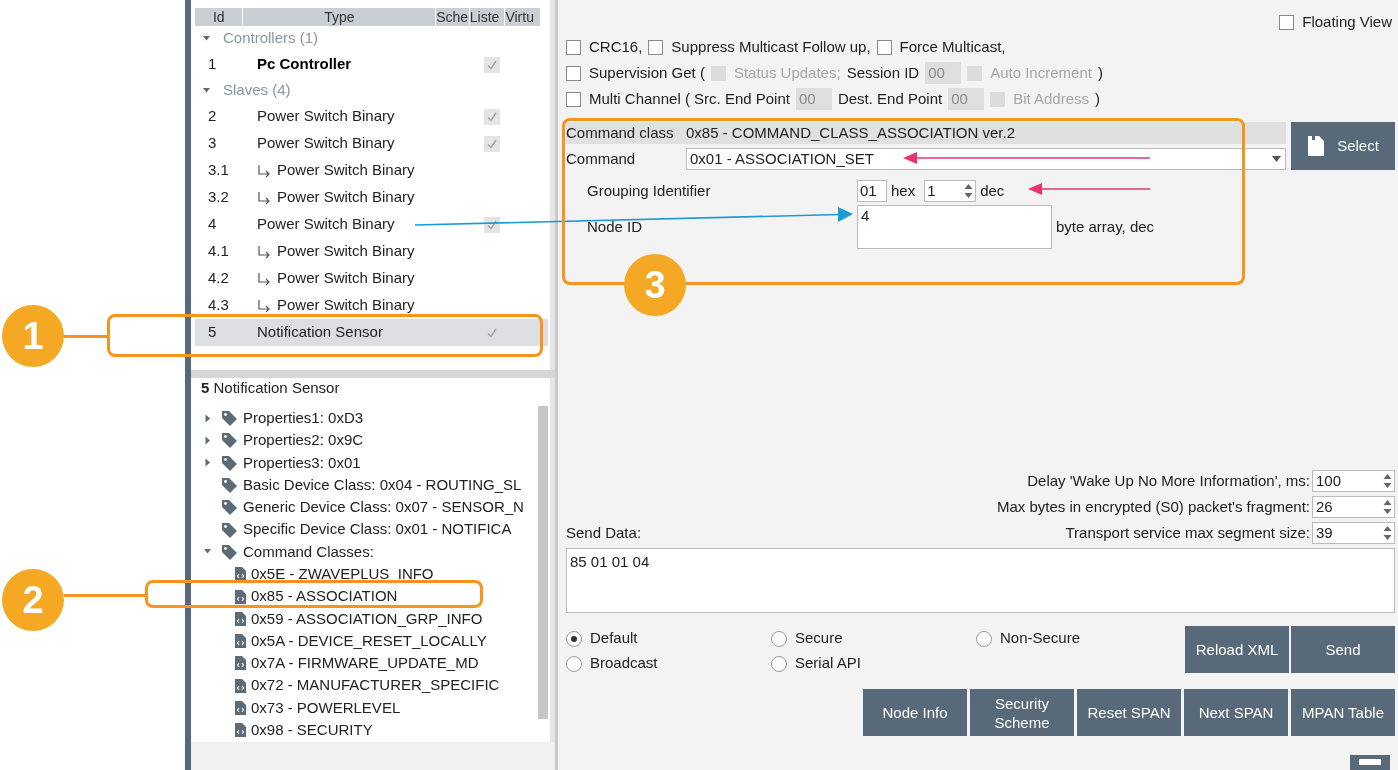  I want to click on action-button: Reset SPAN, so click(1129, 712).